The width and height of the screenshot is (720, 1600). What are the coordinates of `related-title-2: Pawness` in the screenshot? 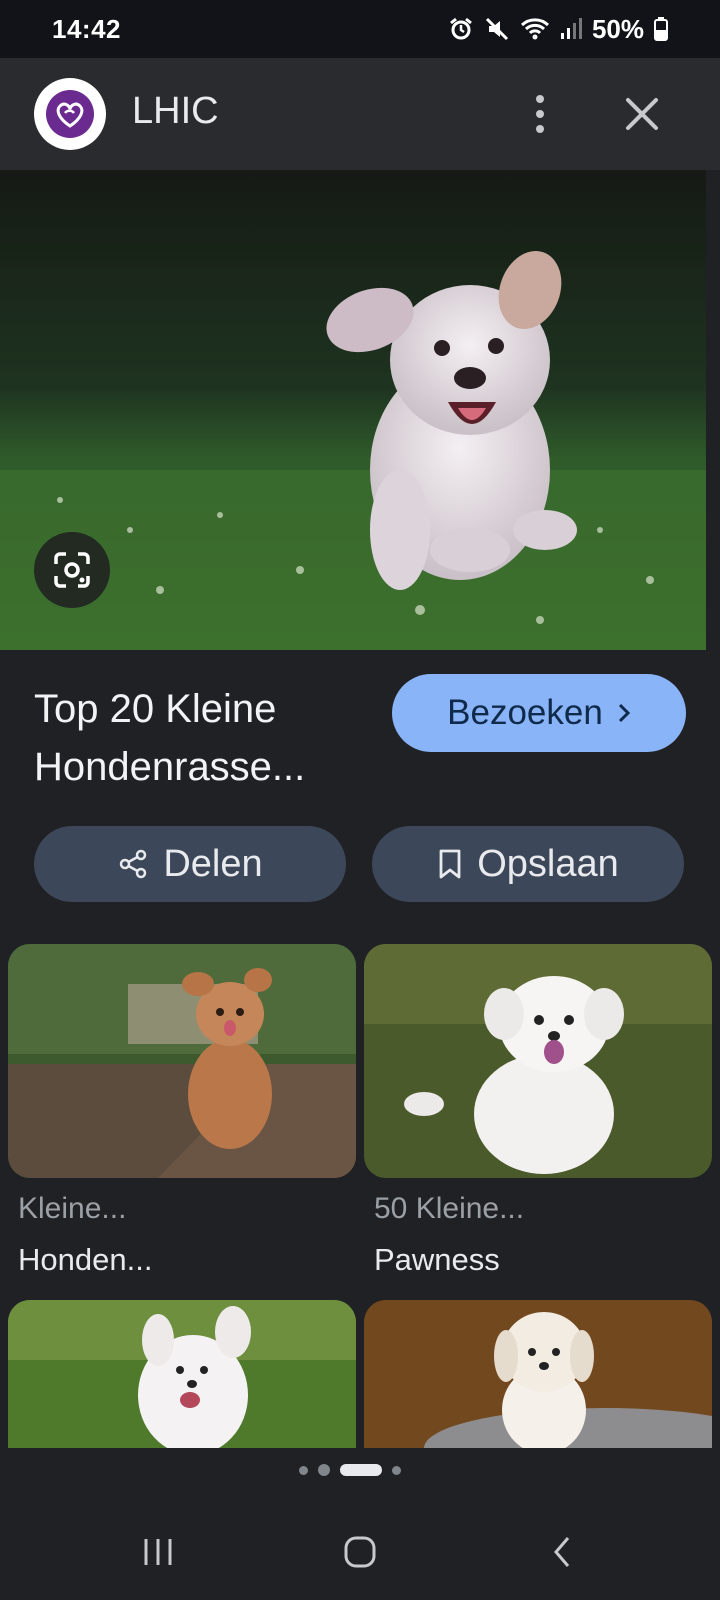 It's located at (437, 1260).